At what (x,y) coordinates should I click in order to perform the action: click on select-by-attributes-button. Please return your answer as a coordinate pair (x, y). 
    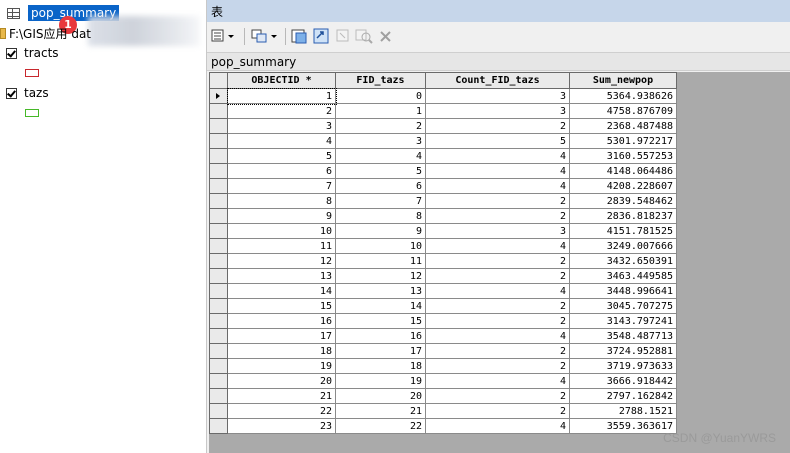
    Looking at the image, I should click on (300, 36).